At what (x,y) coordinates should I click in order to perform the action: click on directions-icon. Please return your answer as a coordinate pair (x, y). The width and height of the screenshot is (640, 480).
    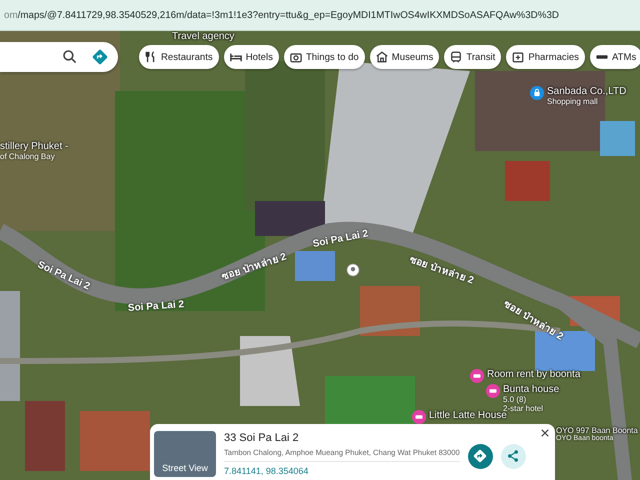
    Looking at the image, I should click on (480, 456).